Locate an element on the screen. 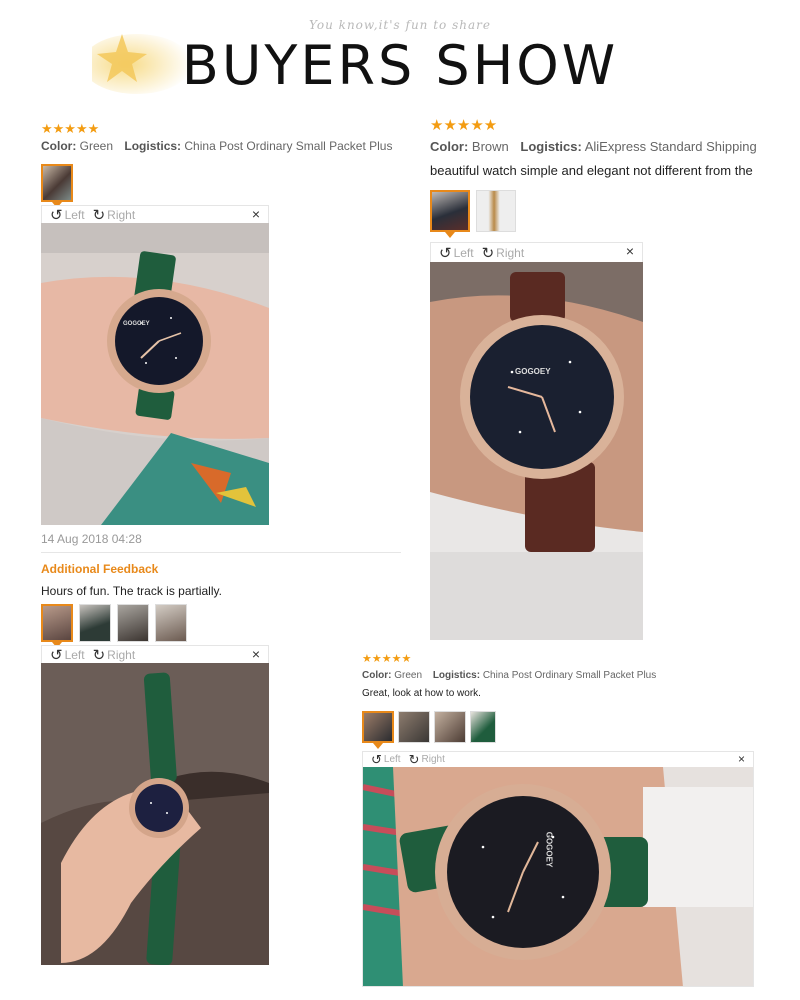  page-title: BUYERS SHOW is located at coordinates (400, 65).